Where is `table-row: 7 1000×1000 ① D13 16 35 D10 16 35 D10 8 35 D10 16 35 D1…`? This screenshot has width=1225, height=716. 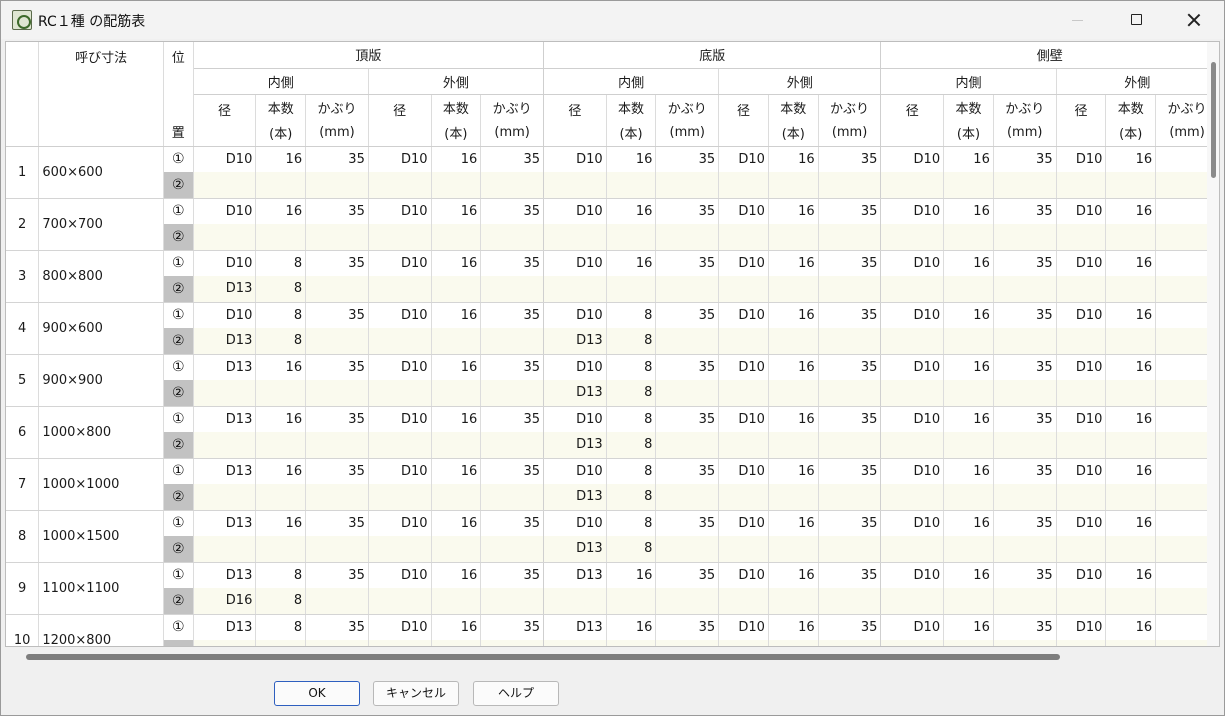
table-row: 7 1000×1000 ① D13 16 35 D10 16 35 D10 8 35 D10 16 35 D1… is located at coordinates (612, 484).